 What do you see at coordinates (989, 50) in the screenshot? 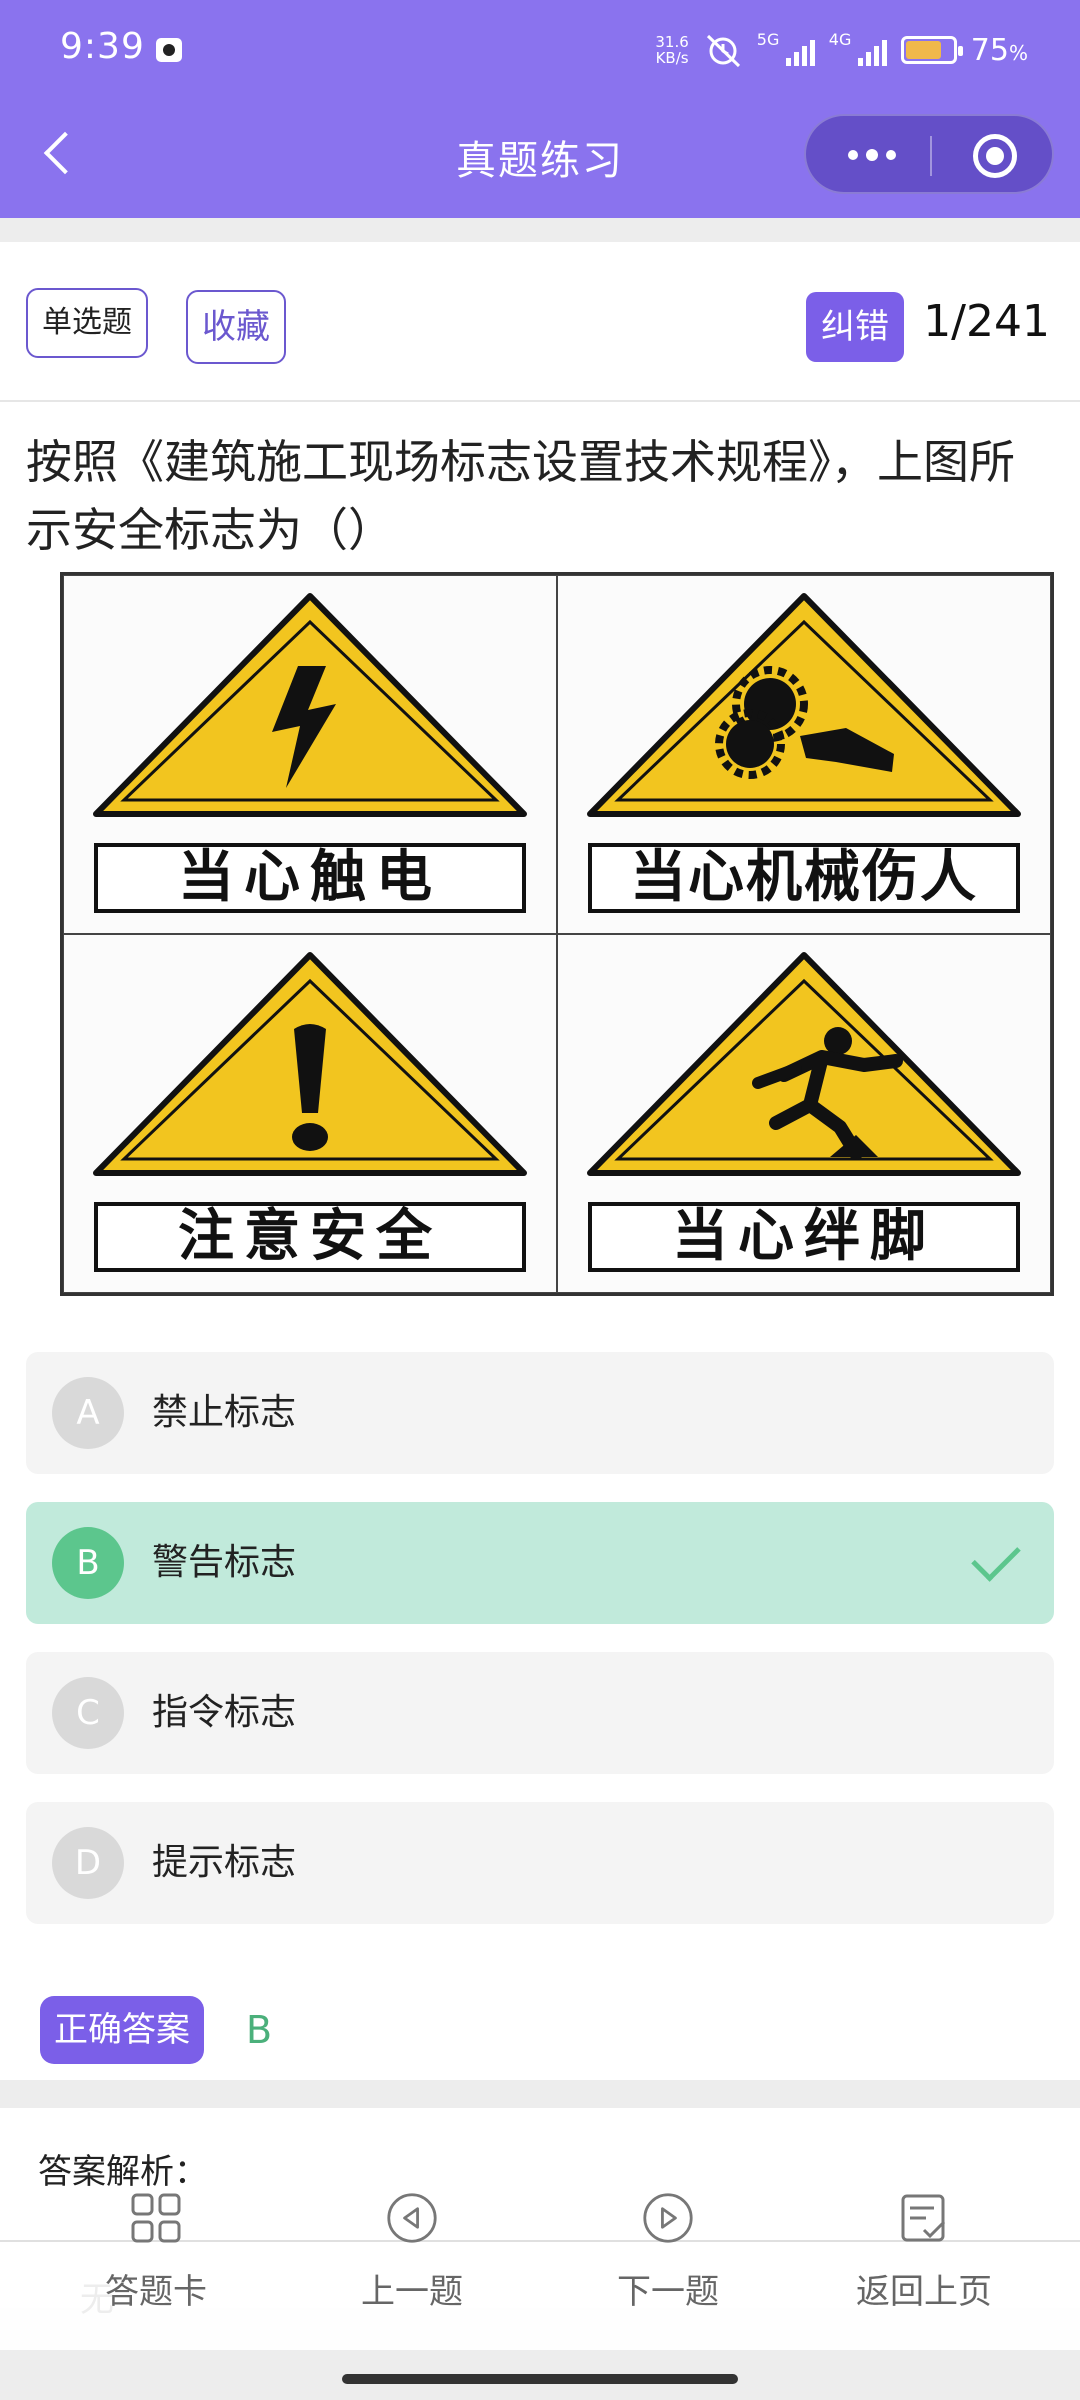
I see `battery-percent-value: 75` at bounding box center [989, 50].